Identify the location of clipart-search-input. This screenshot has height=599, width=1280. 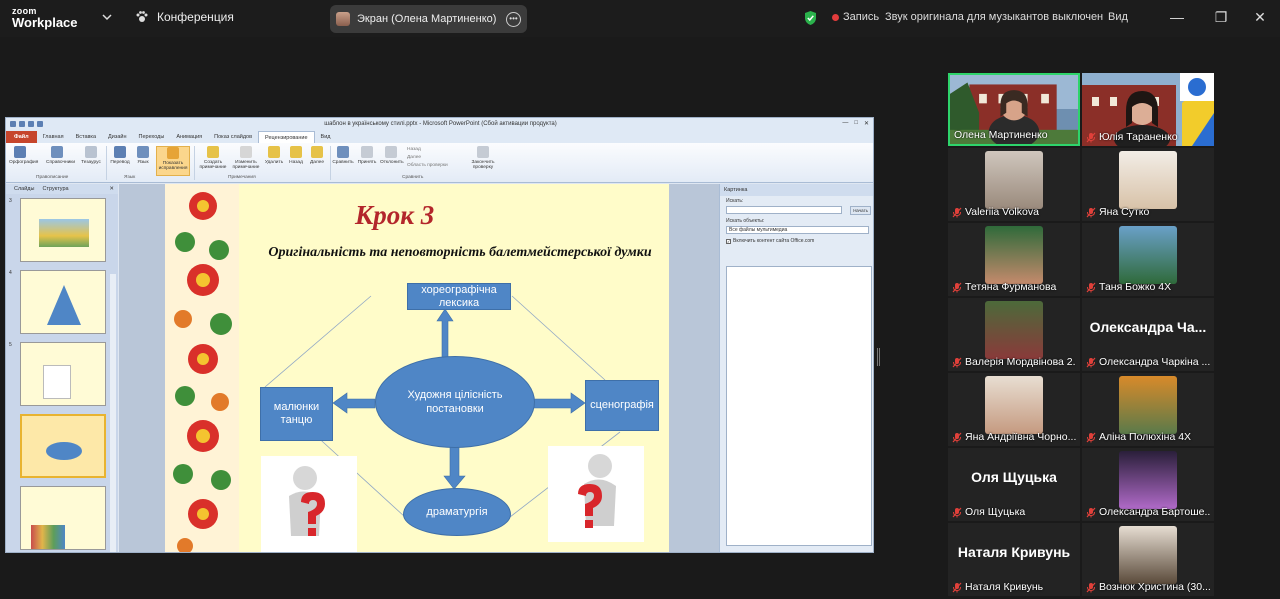
(784, 210).